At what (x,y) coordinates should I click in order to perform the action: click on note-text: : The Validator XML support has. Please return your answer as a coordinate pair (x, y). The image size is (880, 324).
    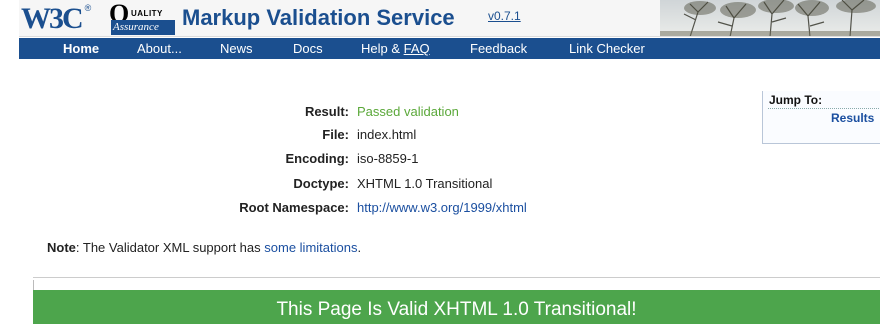
    Looking at the image, I should click on (170, 247).